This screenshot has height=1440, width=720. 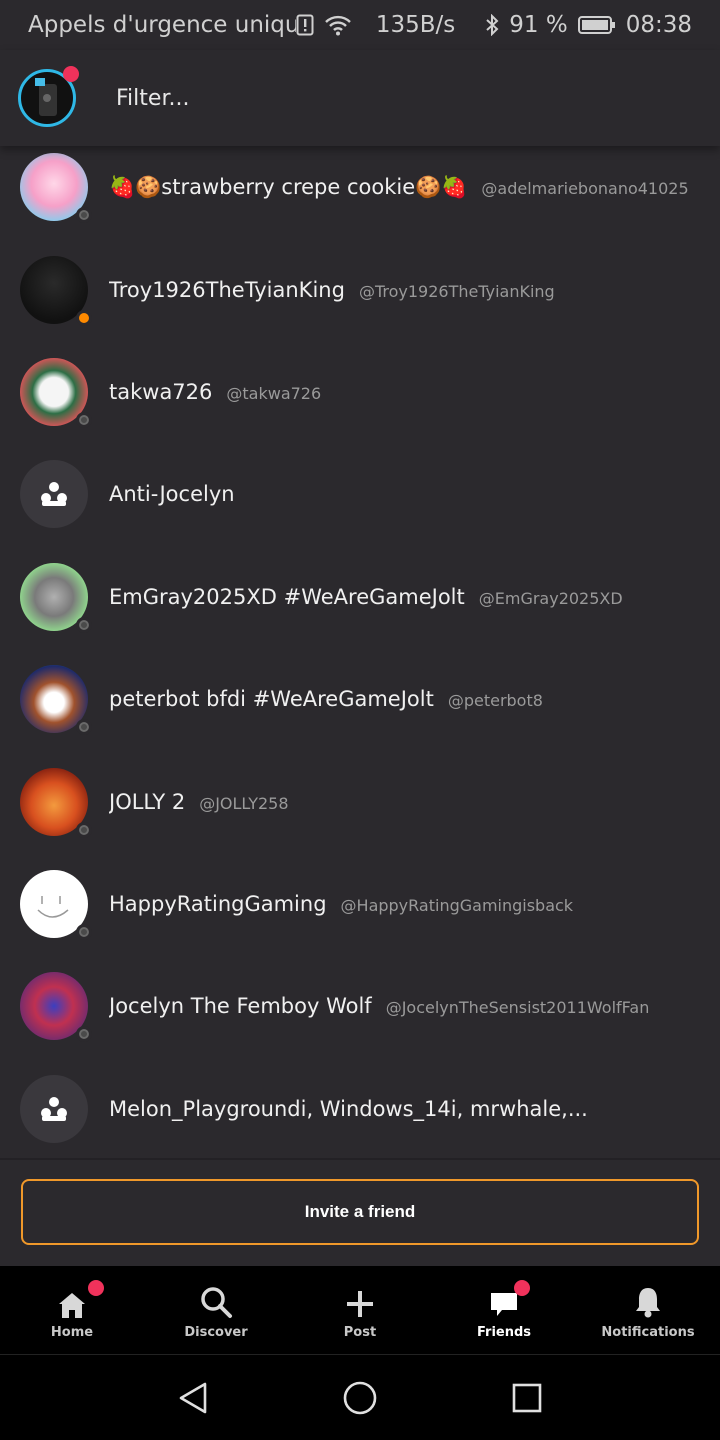 I want to click on recents-button, so click(x=527, y=1398).